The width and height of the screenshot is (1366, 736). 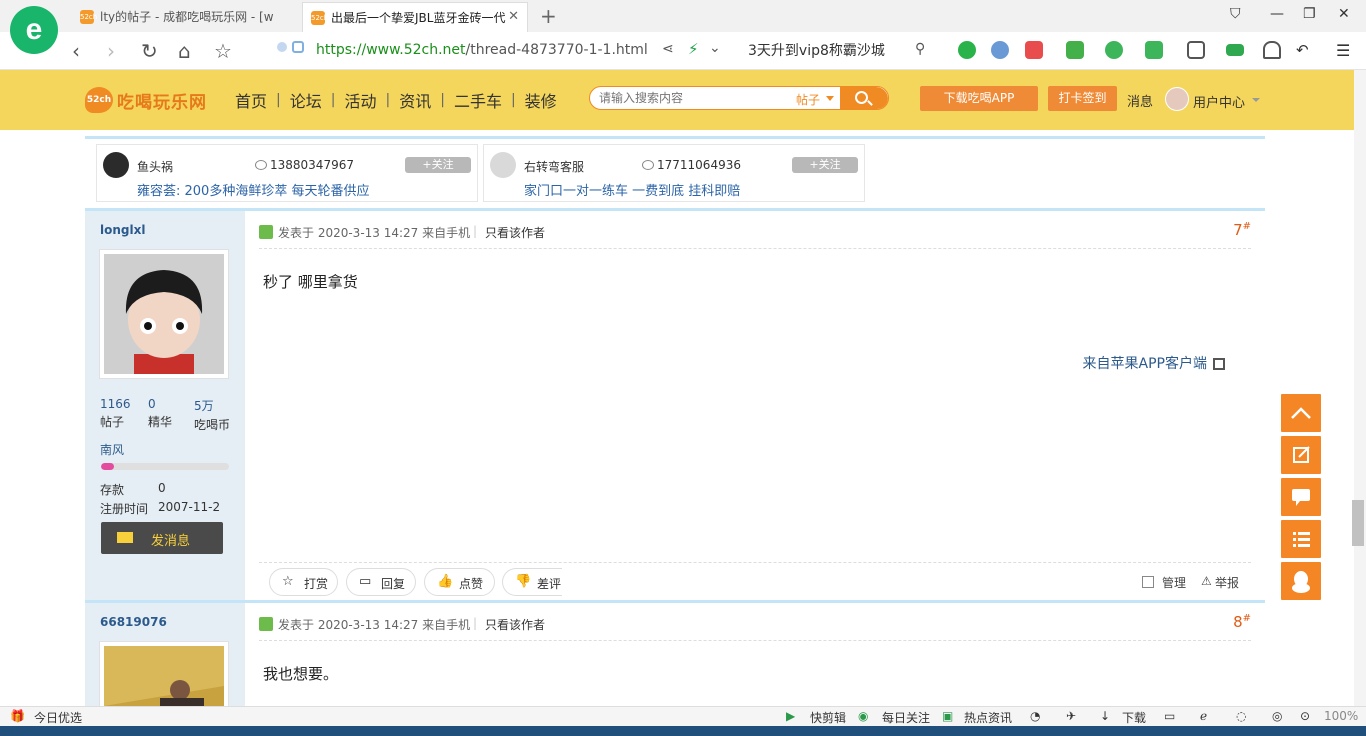 What do you see at coordinates (76, 51) in the screenshot?
I see `back-icon: ‹` at bounding box center [76, 51].